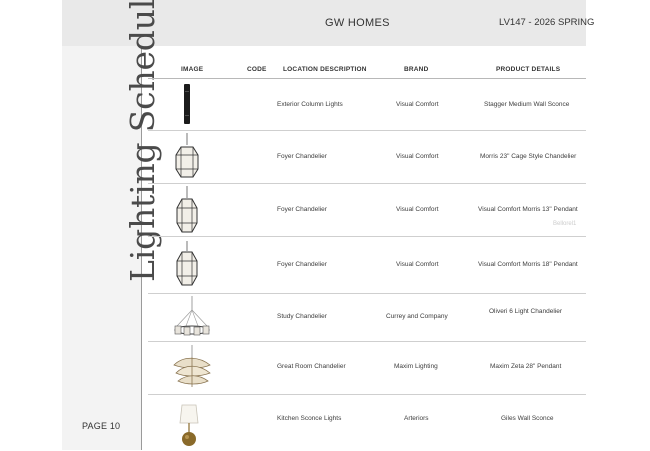  I want to click on product-cell: Giles Wall Sconce, so click(527, 418).